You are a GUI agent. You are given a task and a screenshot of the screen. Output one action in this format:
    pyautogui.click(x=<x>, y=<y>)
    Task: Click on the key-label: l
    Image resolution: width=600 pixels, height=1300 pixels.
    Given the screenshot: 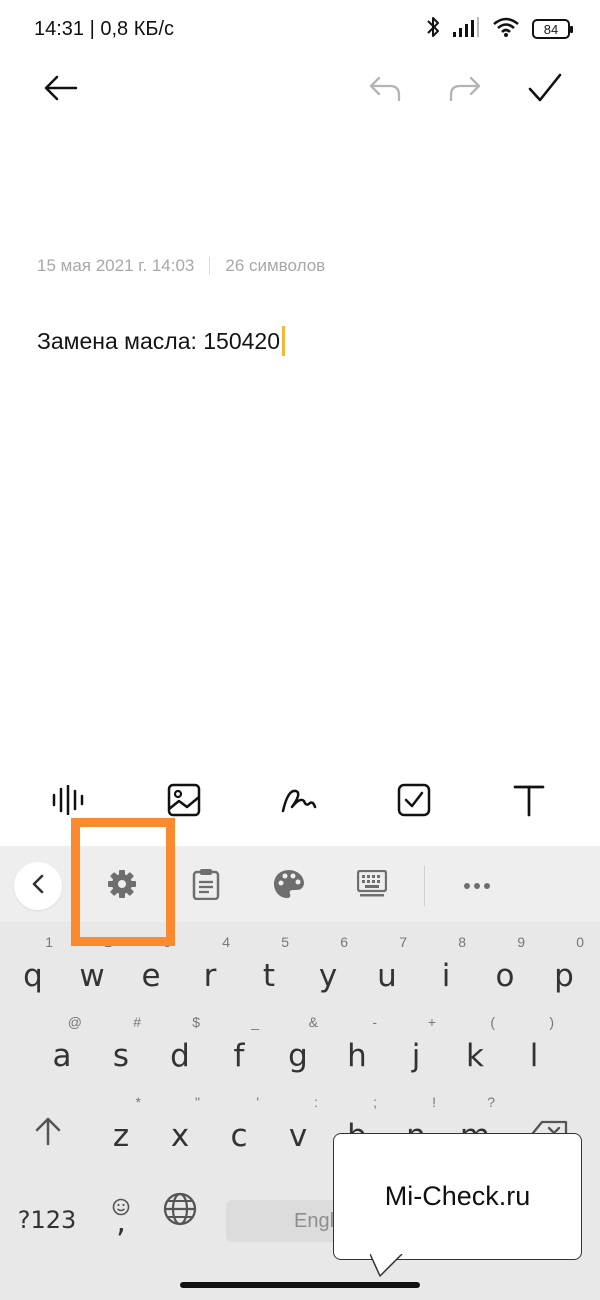 What is the action you would take?
    pyautogui.click(x=534, y=1056)
    